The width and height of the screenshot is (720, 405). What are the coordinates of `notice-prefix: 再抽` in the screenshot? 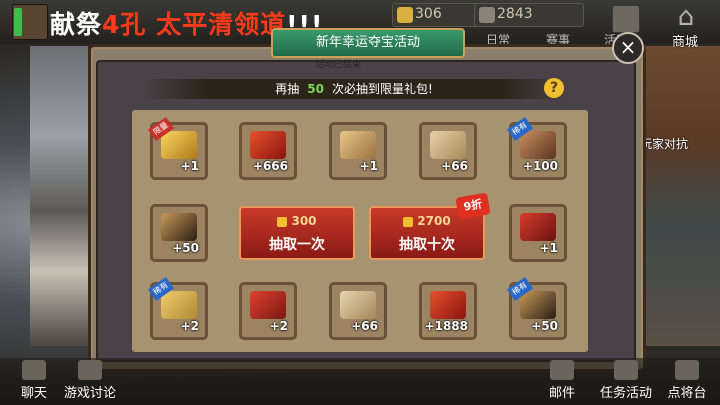 It's located at (287, 89).